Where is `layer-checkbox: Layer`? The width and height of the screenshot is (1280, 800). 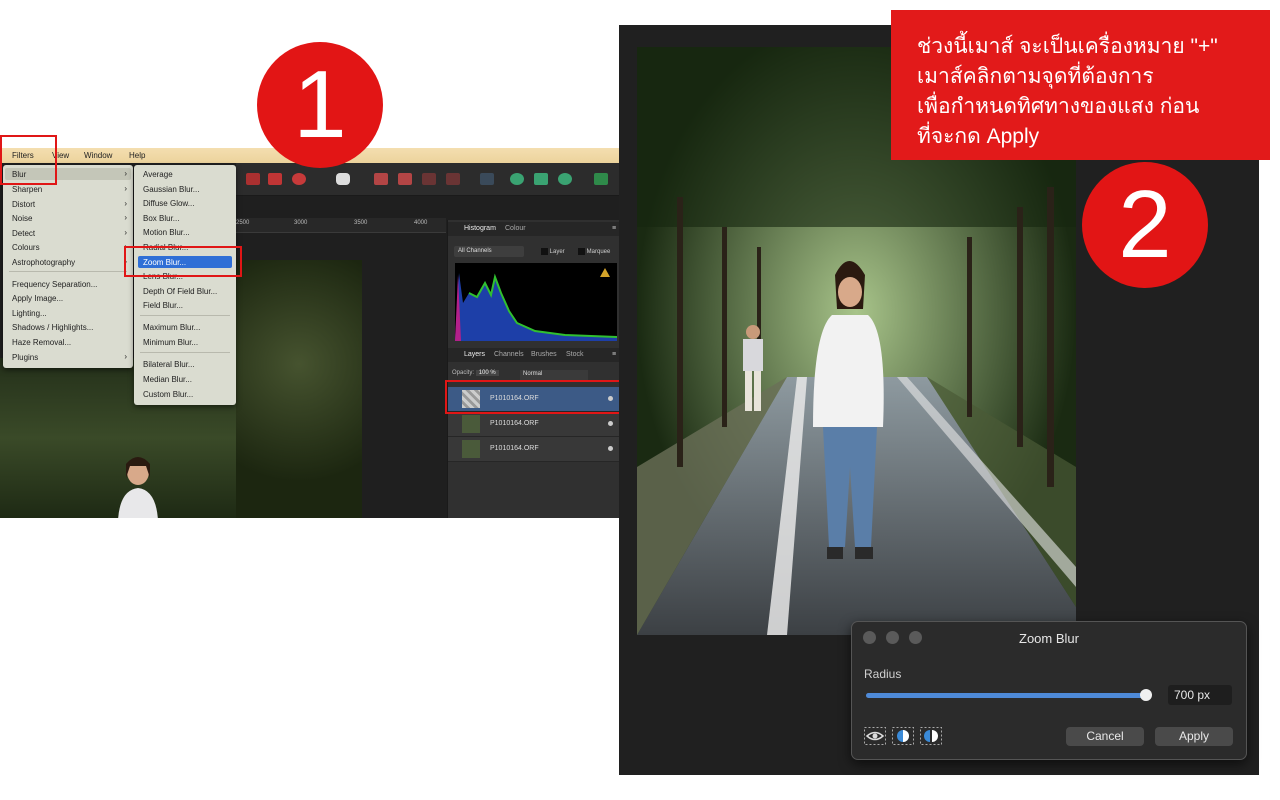
layer-checkbox: Layer is located at coordinates (553, 251).